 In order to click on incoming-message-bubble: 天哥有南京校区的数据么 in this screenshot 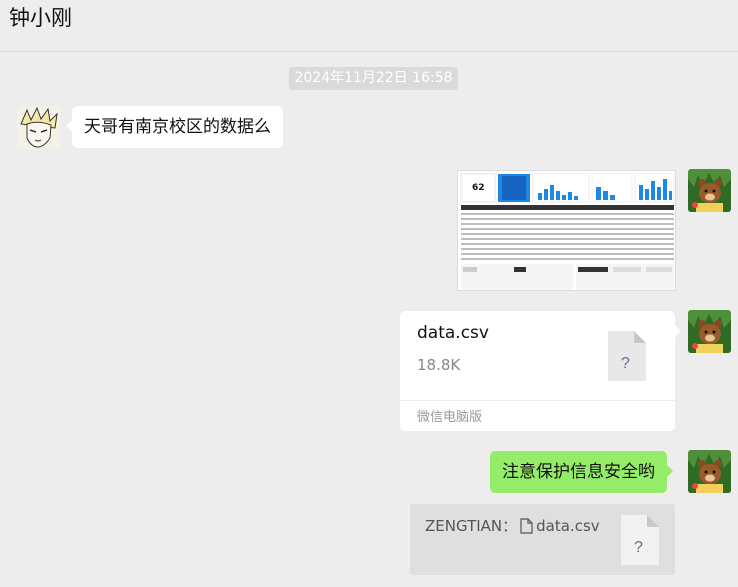, I will do `click(174, 127)`.